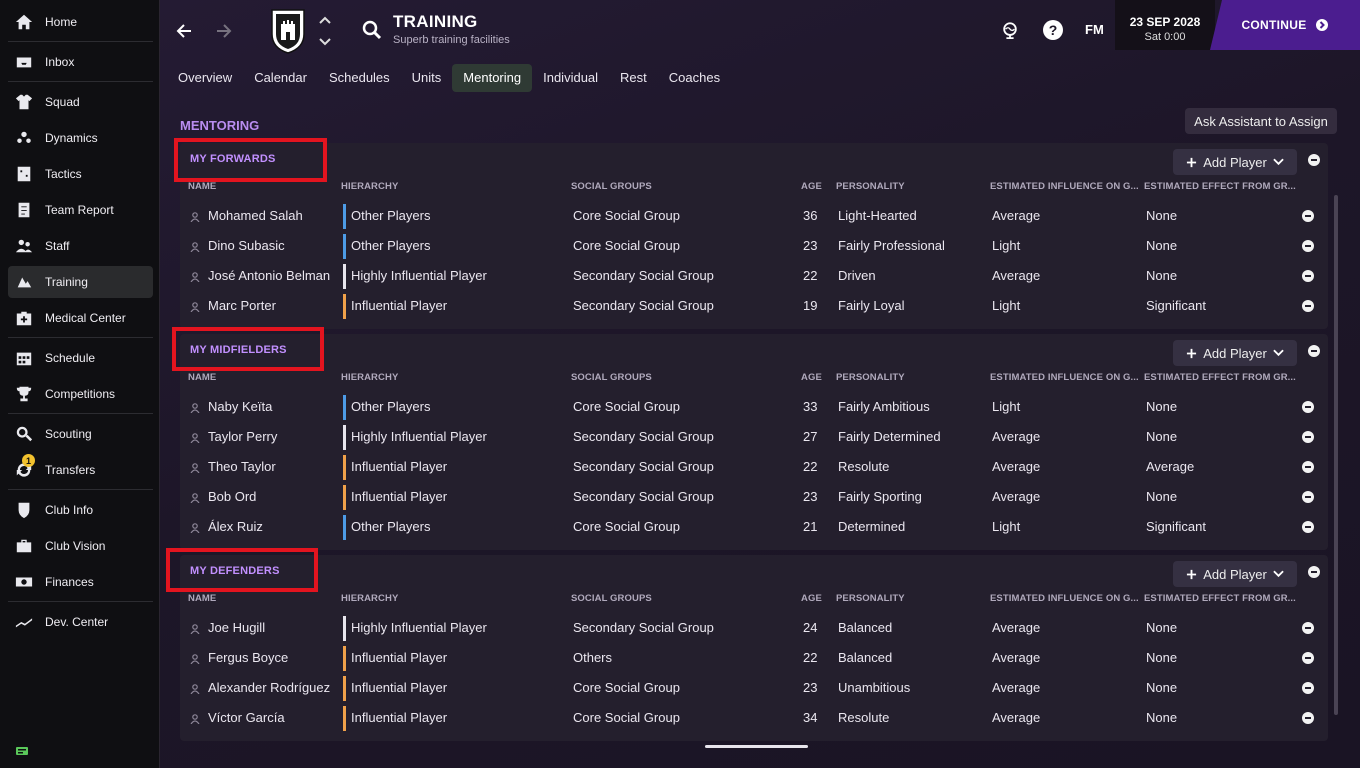  Describe the element at coordinates (372, 30) in the screenshot. I see `search-icon` at that location.